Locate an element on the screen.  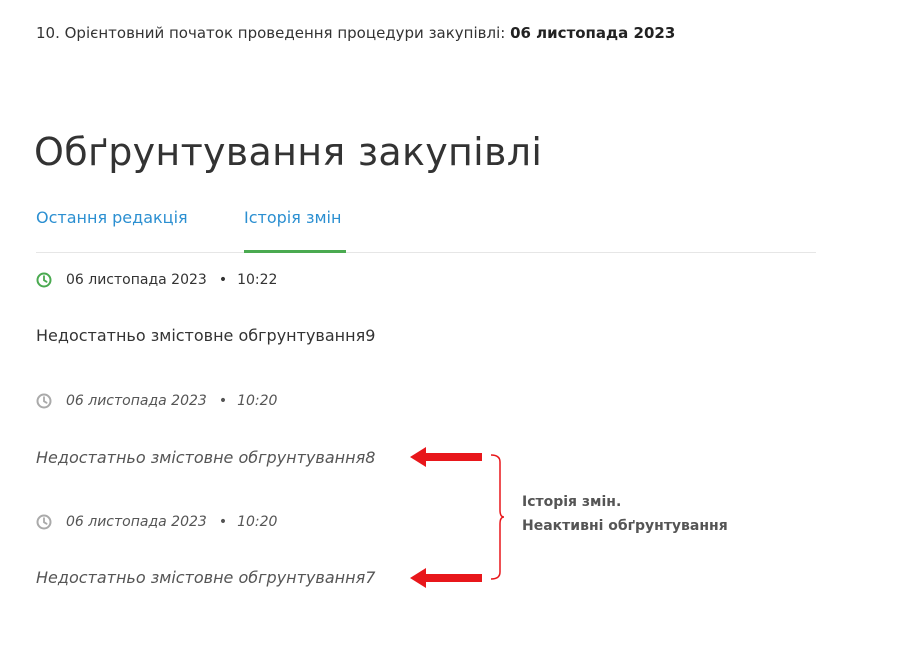
notice-date: 06 листопада 2023 is located at coordinates (593, 33).